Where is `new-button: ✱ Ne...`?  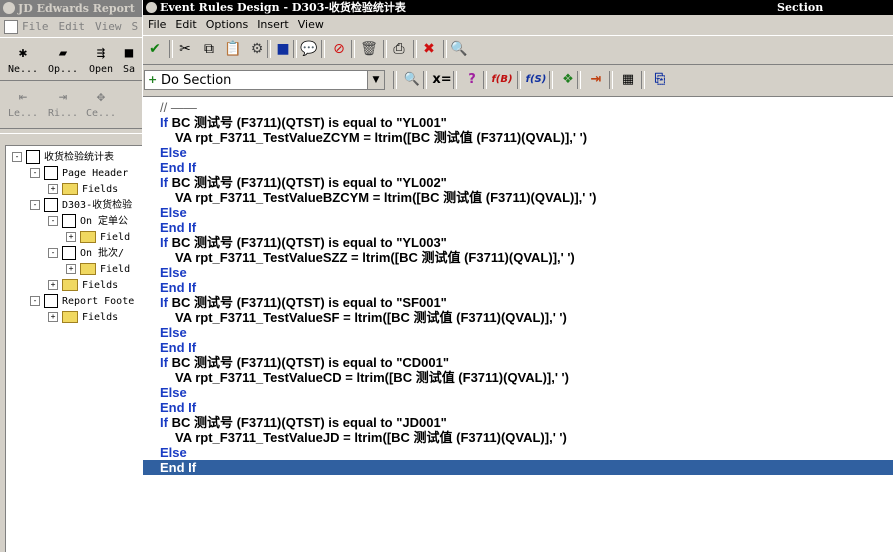
new-button: ✱ Ne... is located at coordinates (23, 61).